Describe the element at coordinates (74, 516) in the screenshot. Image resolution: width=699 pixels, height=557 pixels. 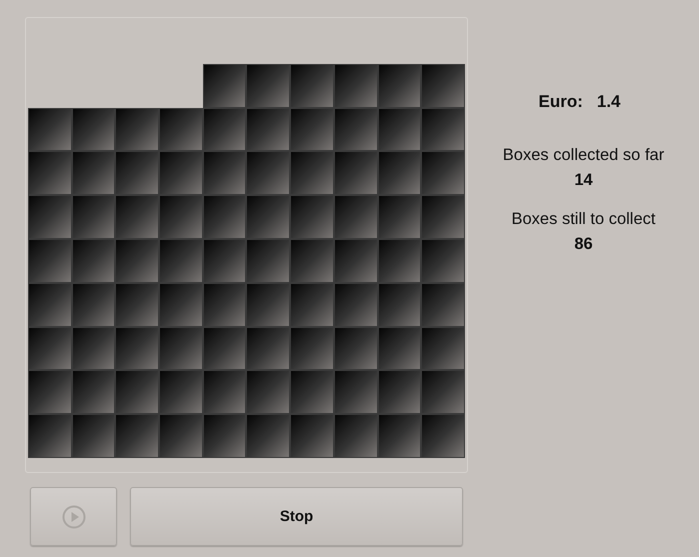
I see `play-icon` at that location.